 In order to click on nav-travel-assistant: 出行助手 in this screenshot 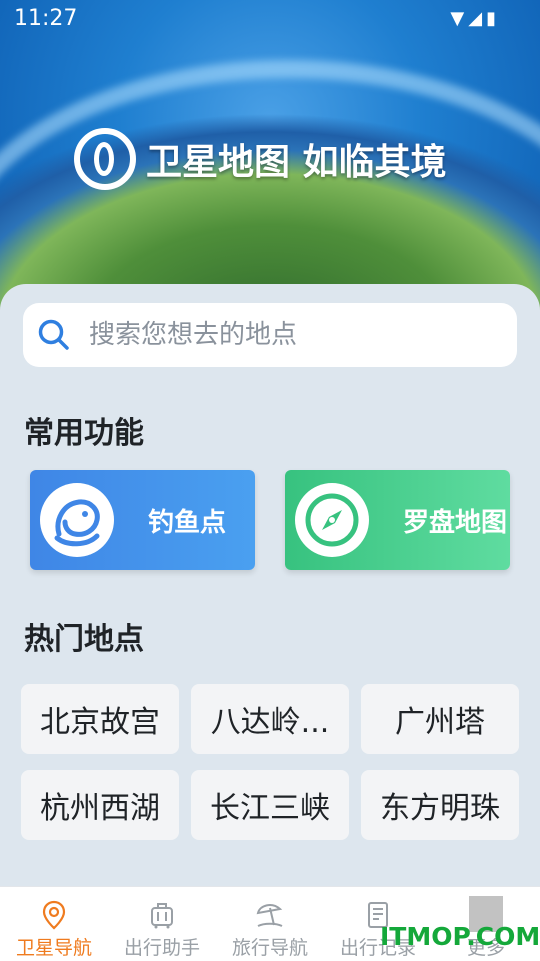, I will do `click(162, 924)`.